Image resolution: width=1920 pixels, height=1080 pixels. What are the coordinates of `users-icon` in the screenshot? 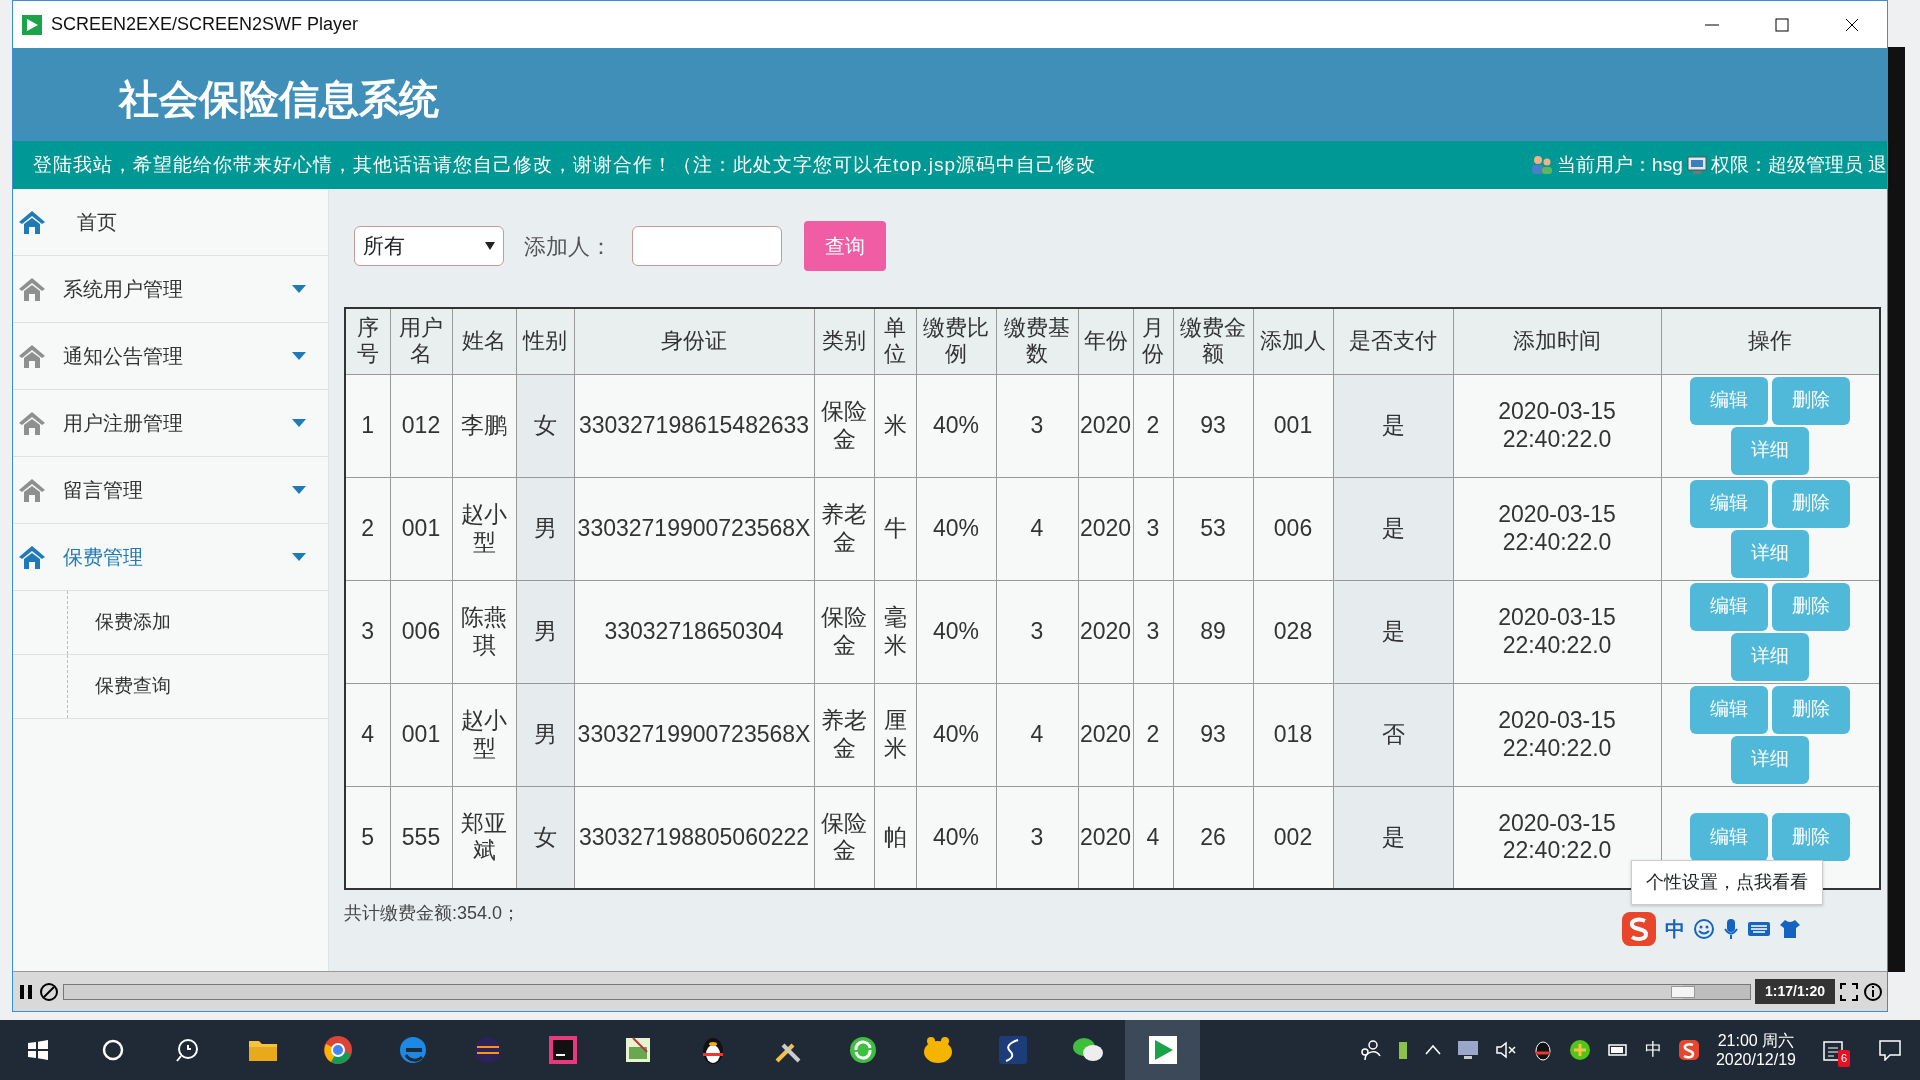 It's located at (1542, 165).